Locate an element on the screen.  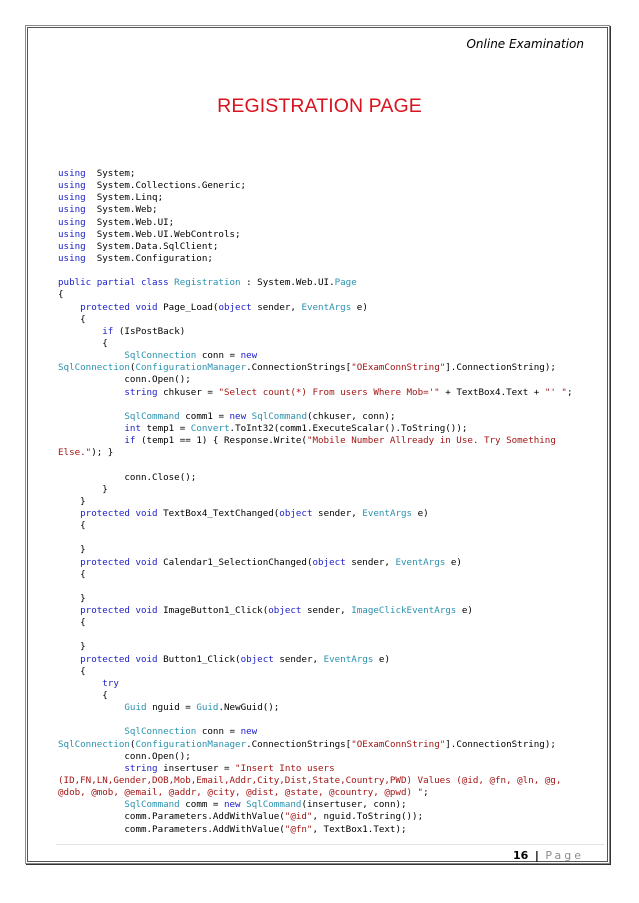
code-string: "OExamConnString" is located at coordinates (398, 744).